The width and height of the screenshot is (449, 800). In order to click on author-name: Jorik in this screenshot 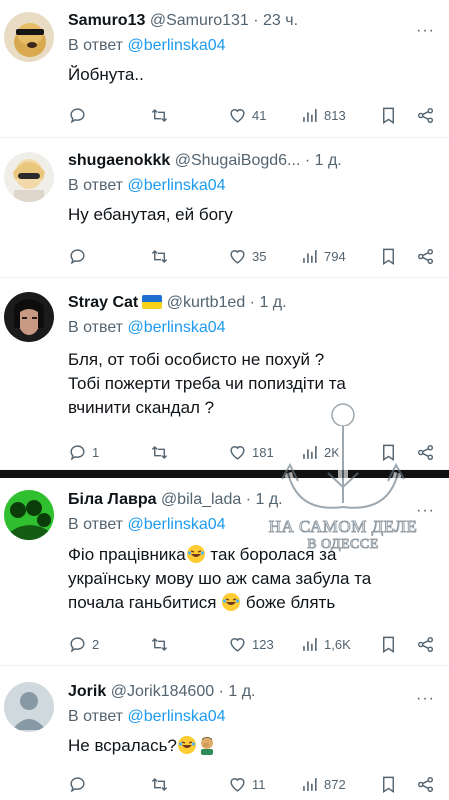, I will do `click(87, 691)`.